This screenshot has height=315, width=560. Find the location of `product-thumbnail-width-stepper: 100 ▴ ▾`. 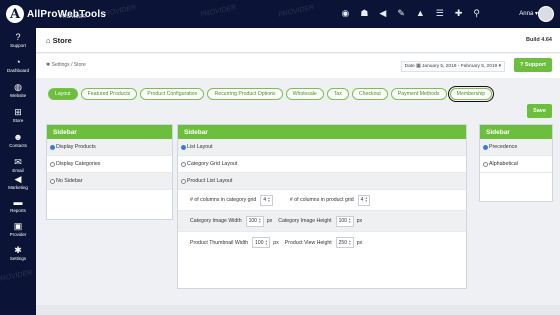

product-thumbnail-width-stepper: 100 ▴ ▾ is located at coordinates (261, 242).